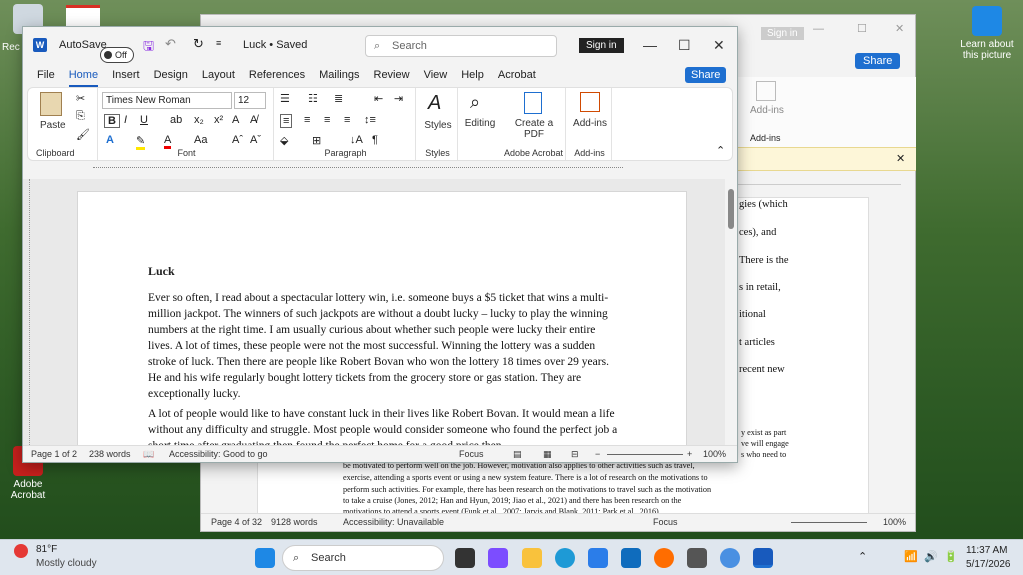 The image size is (1023, 575). I want to click on document-heading: Luck, so click(161, 271).